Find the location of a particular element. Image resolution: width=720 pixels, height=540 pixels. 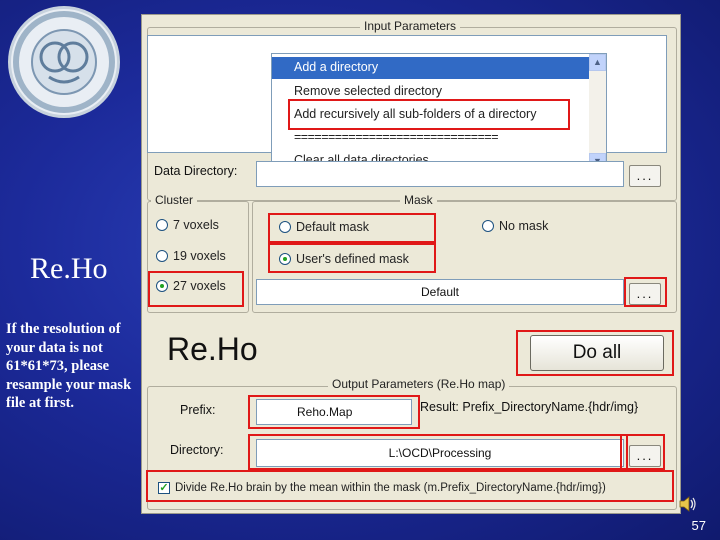

cluster-option-19: 19 voxels is located at coordinates (191, 256).